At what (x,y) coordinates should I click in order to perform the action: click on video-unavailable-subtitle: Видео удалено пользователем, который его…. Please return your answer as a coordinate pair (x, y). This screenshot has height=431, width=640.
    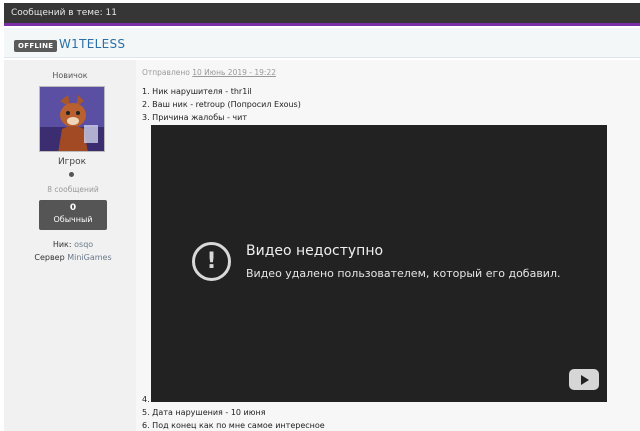
    Looking at the image, I should click on (403, 273).